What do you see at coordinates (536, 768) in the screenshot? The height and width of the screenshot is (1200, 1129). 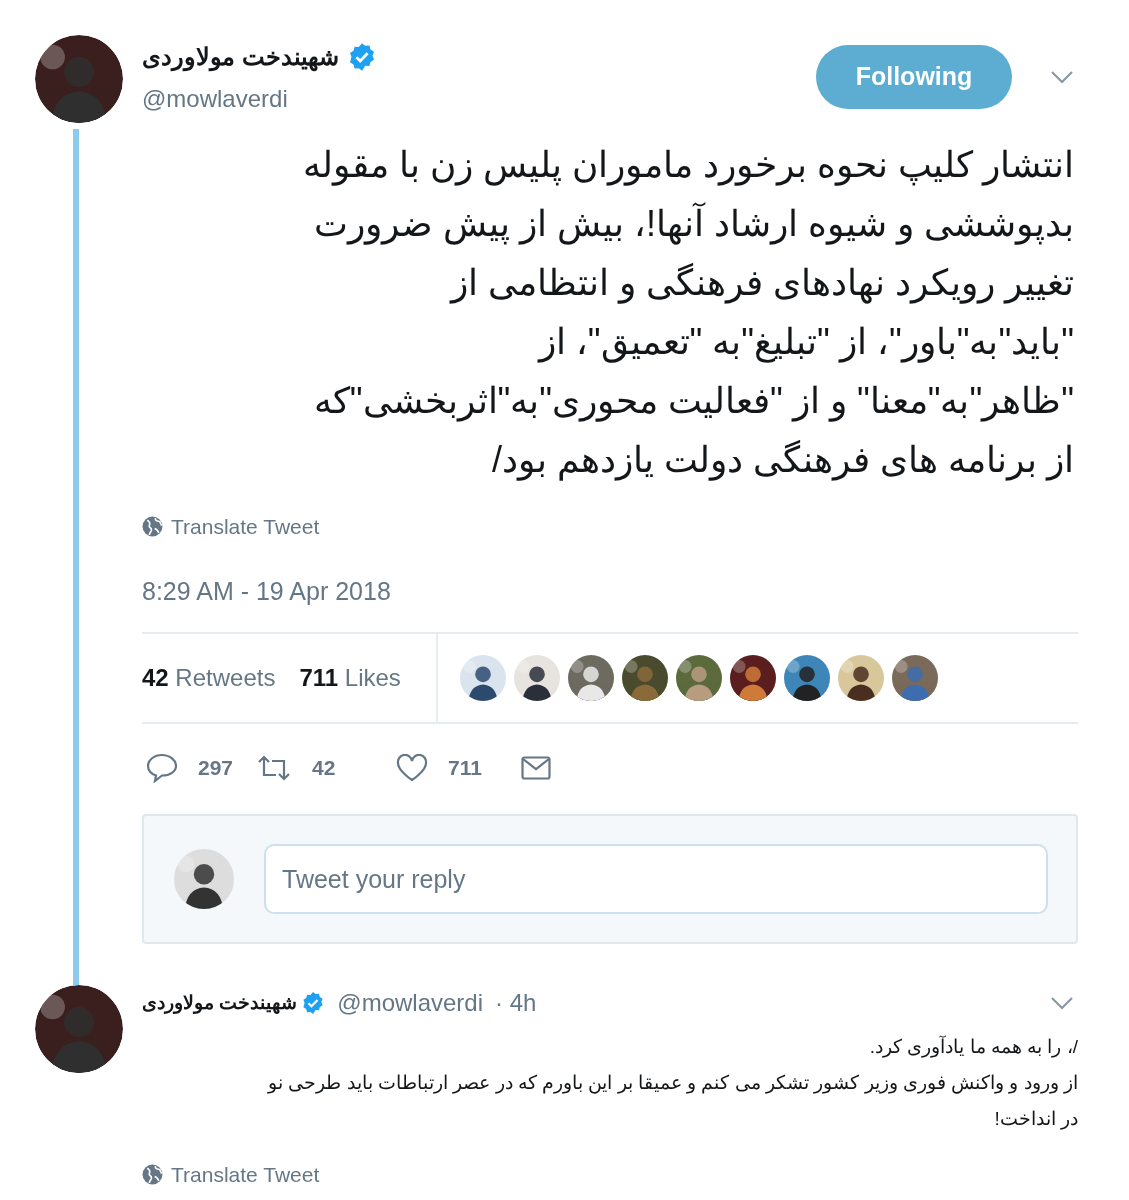 I see `envelope-icon` at bounding box center [536, 768].